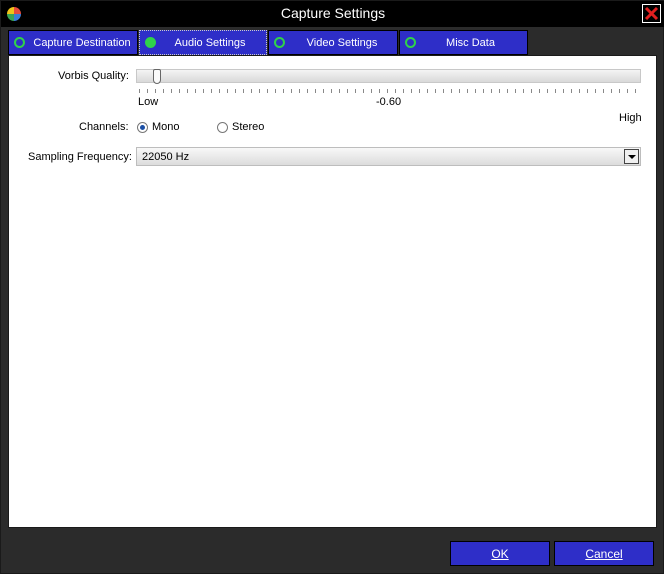  Describe the element at coordinates (342, 43) in the screenshot. I see `tab-label: Video Settings` at that location.